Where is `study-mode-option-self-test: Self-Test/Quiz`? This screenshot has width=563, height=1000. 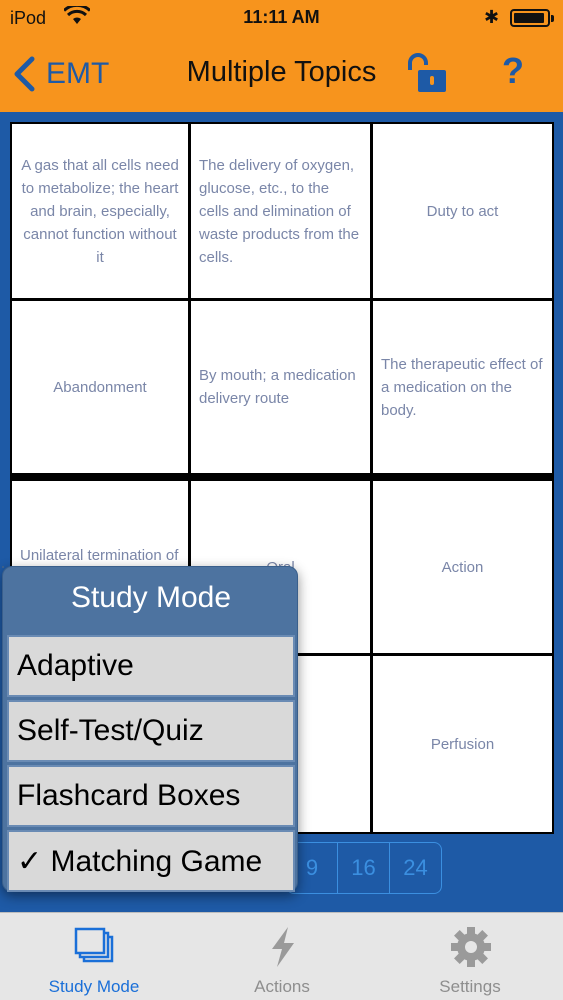 study-mode-option-self-test: Self-Test/Quiz is located at coordinates (151, 731).